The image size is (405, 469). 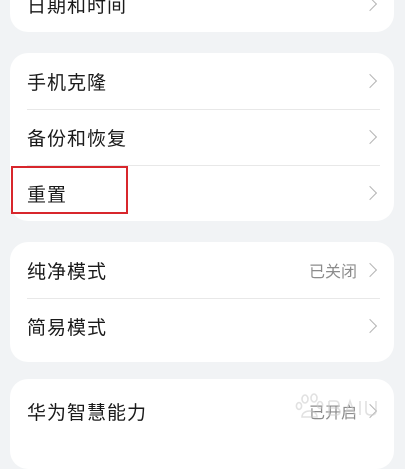 I want to click on settings-group-datetime: 日期和时间, so click(x=202, y=16).